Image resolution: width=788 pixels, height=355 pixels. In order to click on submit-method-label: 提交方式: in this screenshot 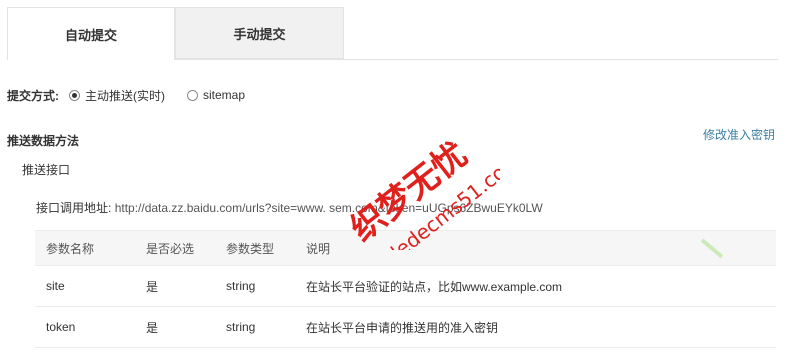, I will do `click(33, 95)`.